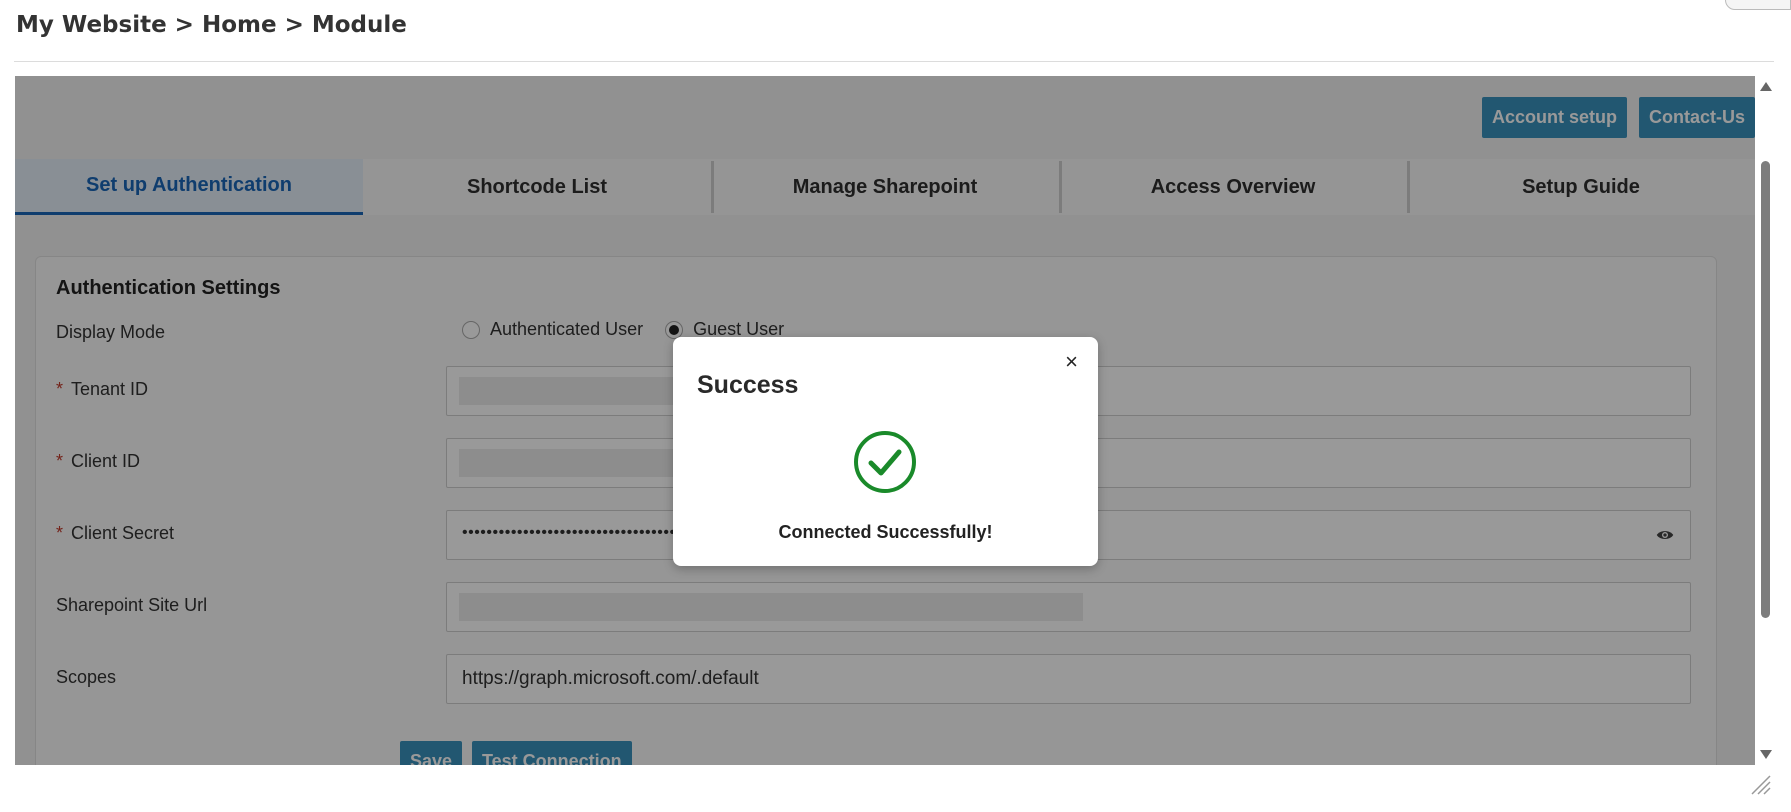 The height and width of the screenshot is (812, 1791). I want to click on scroll-down-arrow-icon, so click(1766, 754).